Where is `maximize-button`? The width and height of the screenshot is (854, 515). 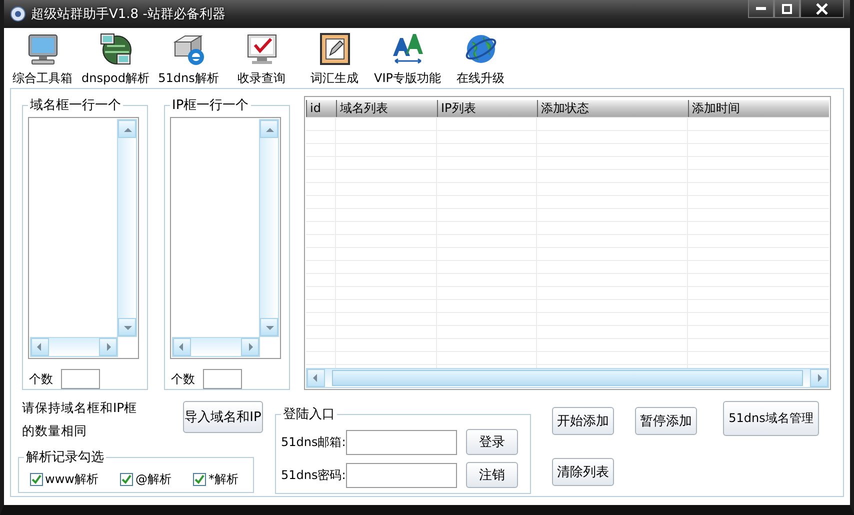
maximize-button is located at coordinates (787, 9).